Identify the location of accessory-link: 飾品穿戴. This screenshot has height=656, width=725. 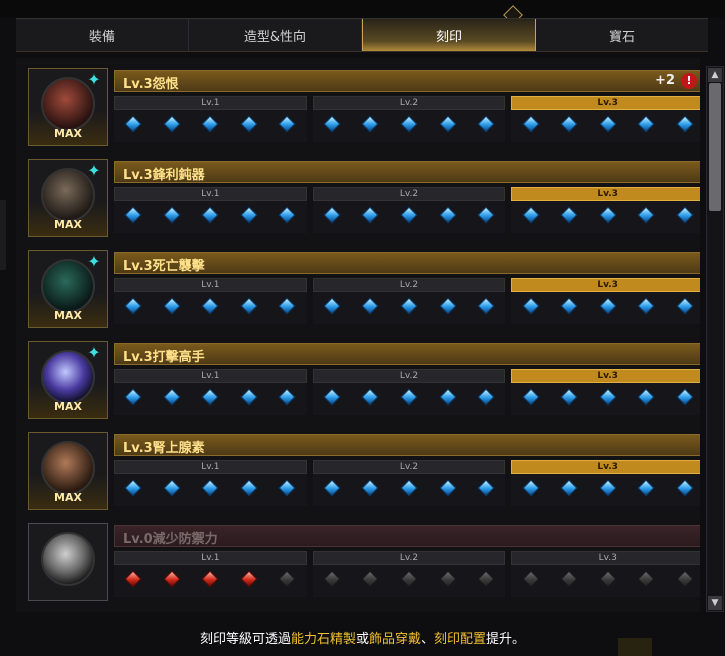
(394, 639).